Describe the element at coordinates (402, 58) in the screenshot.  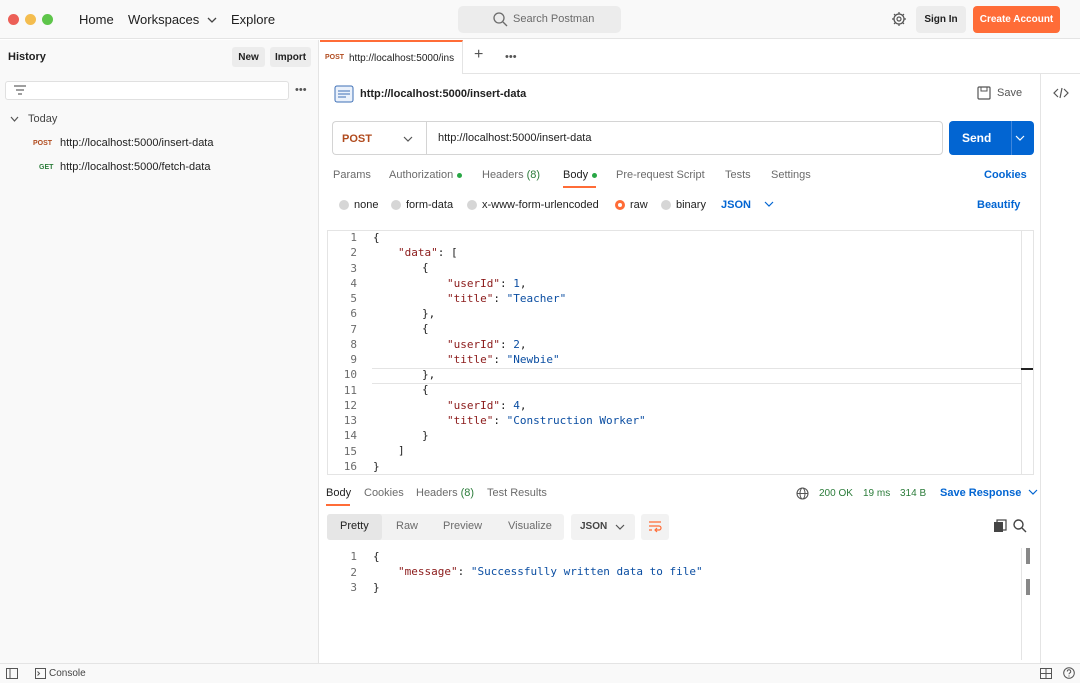
I see `tab-title: http://localhost:5000/ins` at that location.